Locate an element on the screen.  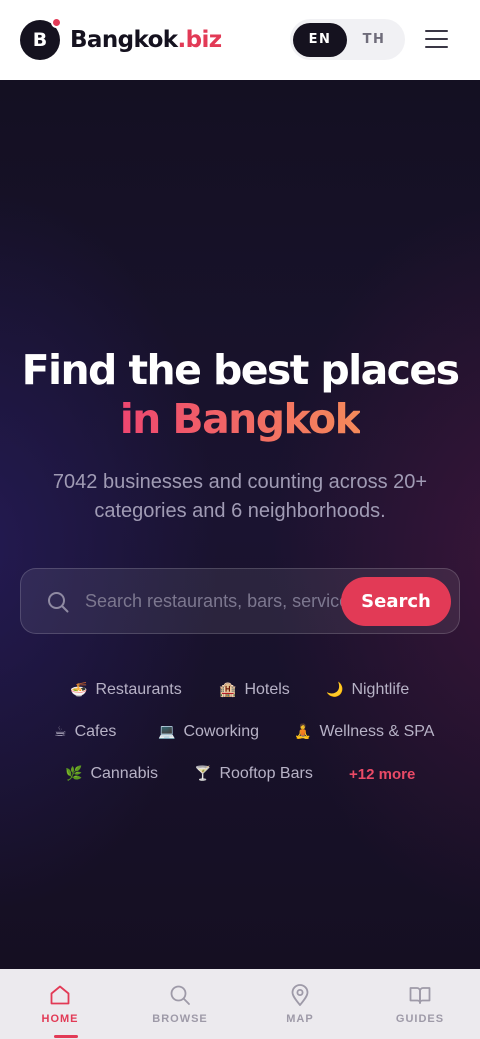
category-hotels: 🏨 Hotels is located at coordinates (254, 690).